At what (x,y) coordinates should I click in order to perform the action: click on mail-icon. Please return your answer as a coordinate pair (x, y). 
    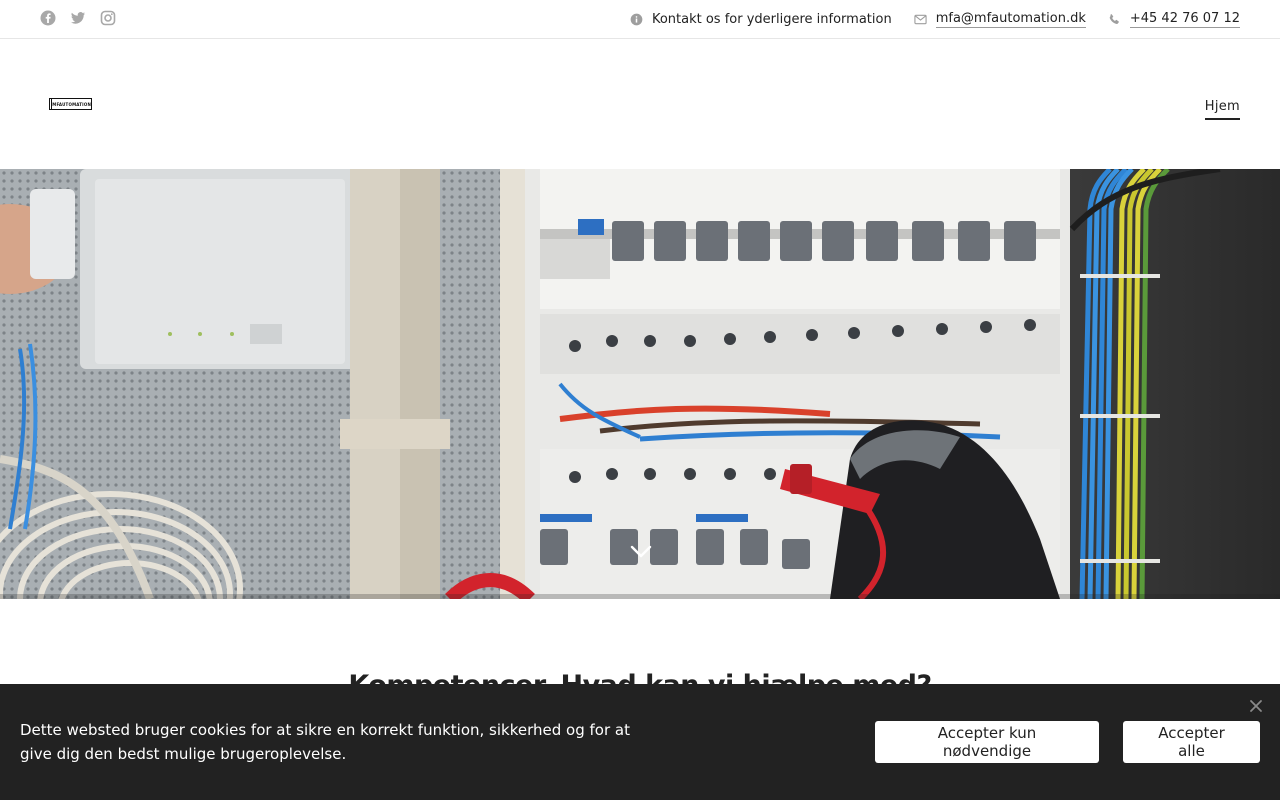
    Looking at the image, I should click on (920, 19).